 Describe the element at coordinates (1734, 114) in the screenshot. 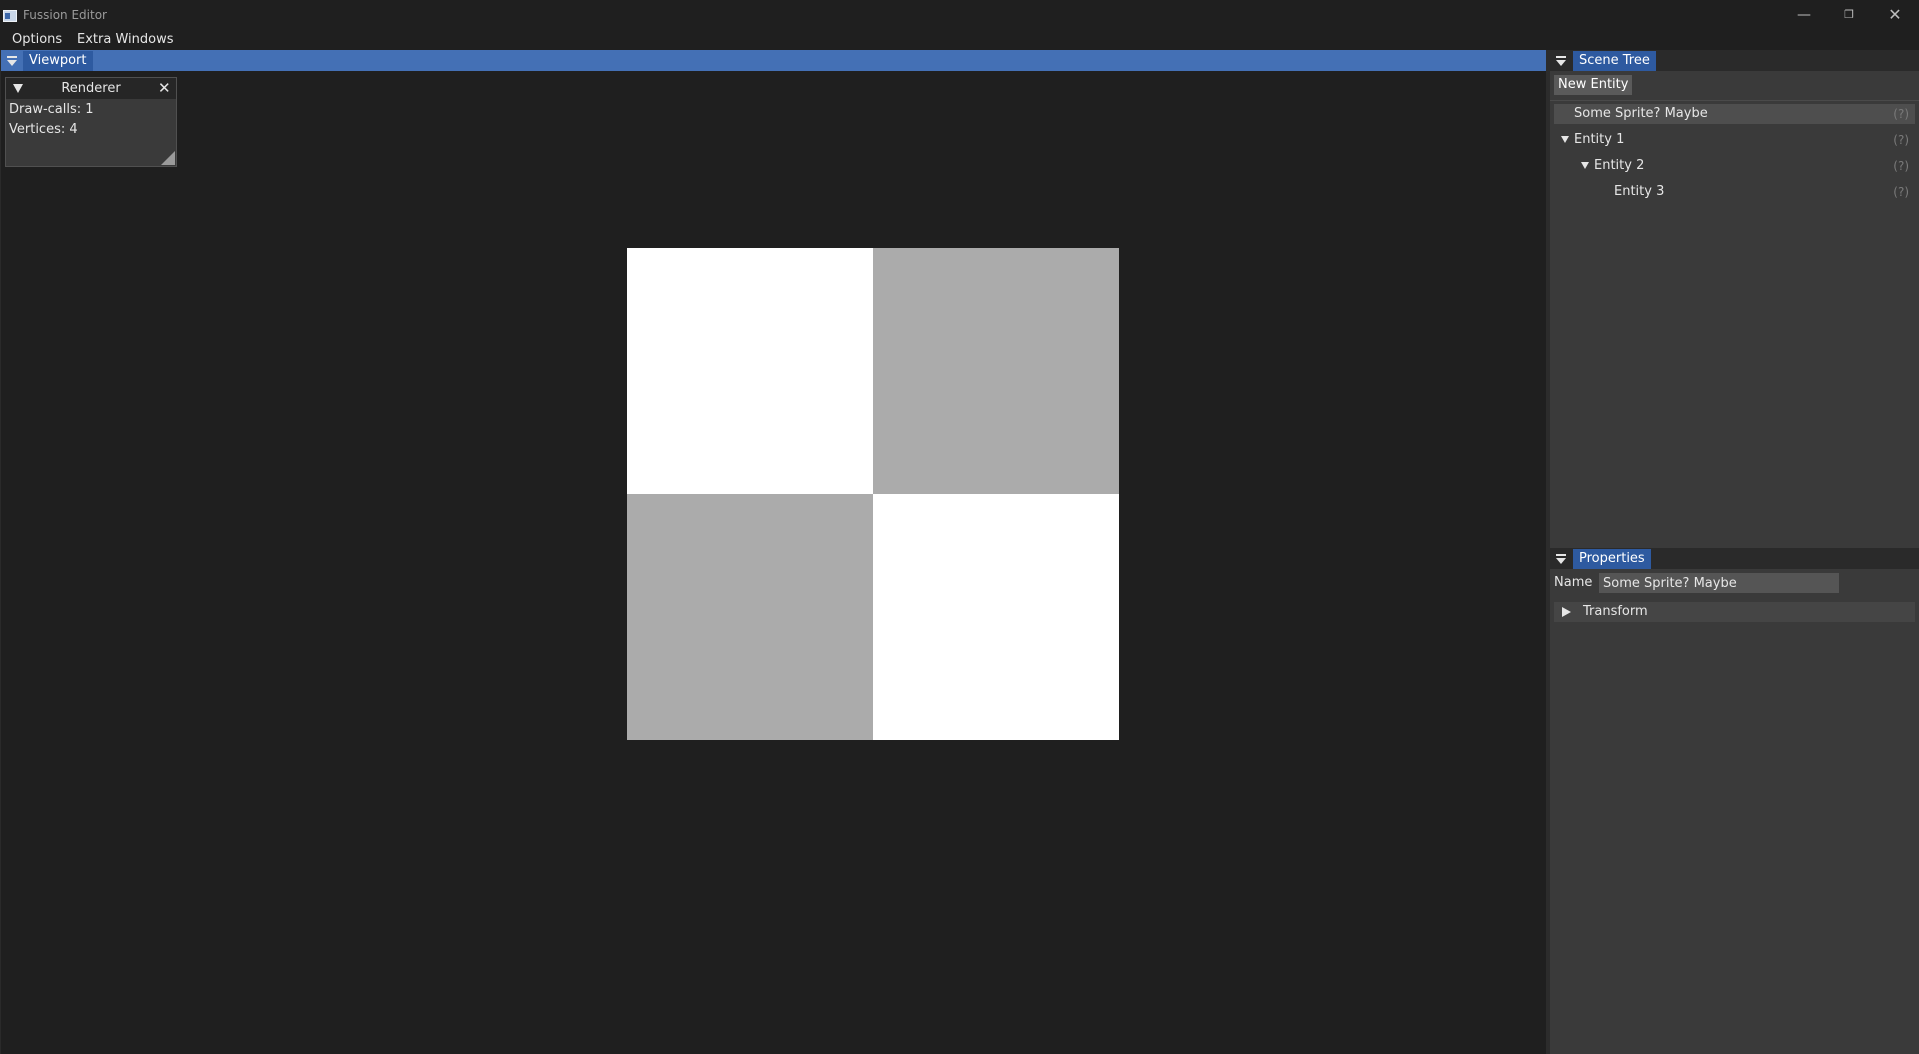

I see `tree-item-some-sprite: Some Sprite? Maybe (?)` at that location.